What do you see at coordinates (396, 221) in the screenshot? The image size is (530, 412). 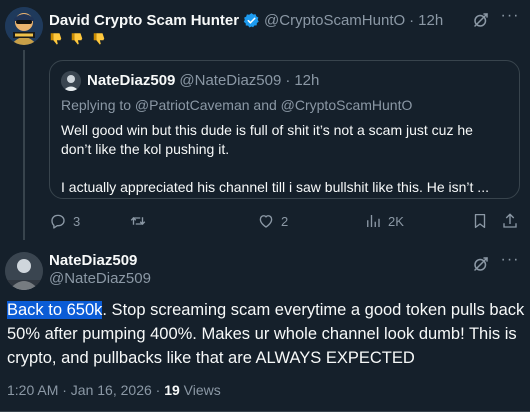 I see `view-count: 2K` at bounding box center [396, 221].